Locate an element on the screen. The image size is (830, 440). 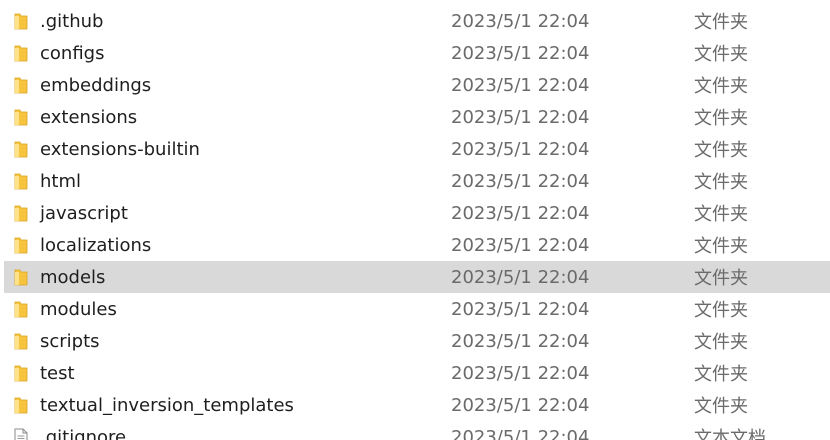
file-name: .github is located at coordinates (72, 21).